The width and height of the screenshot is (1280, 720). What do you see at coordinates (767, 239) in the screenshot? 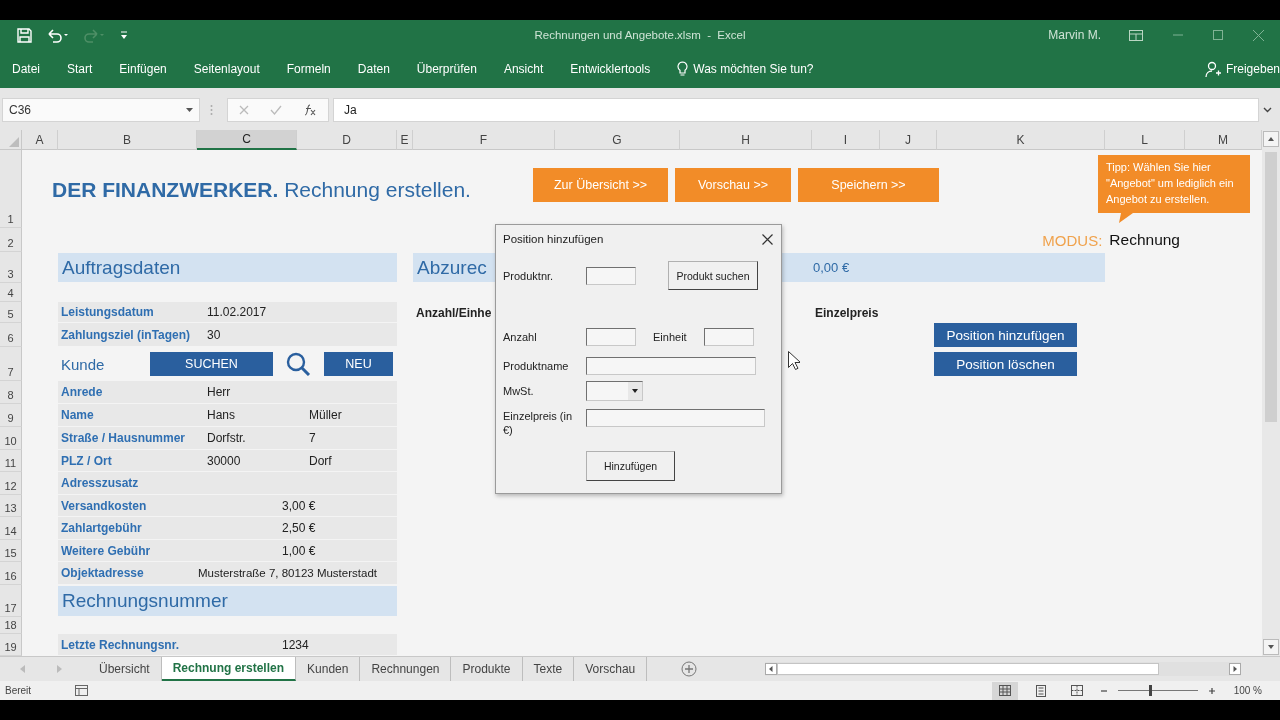
I see `close-icon` at bounding box center [767, 239].